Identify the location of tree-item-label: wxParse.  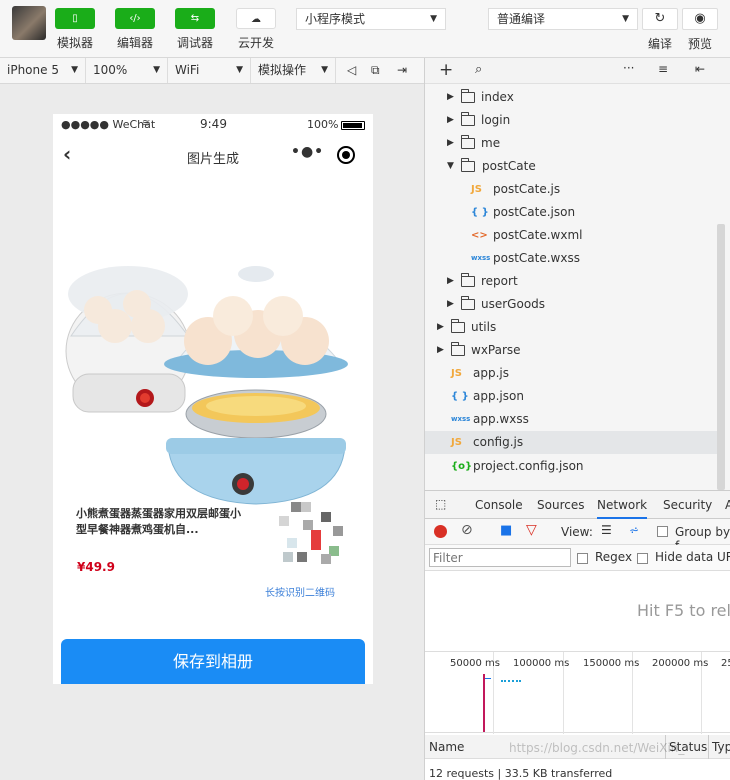
(496, 350).